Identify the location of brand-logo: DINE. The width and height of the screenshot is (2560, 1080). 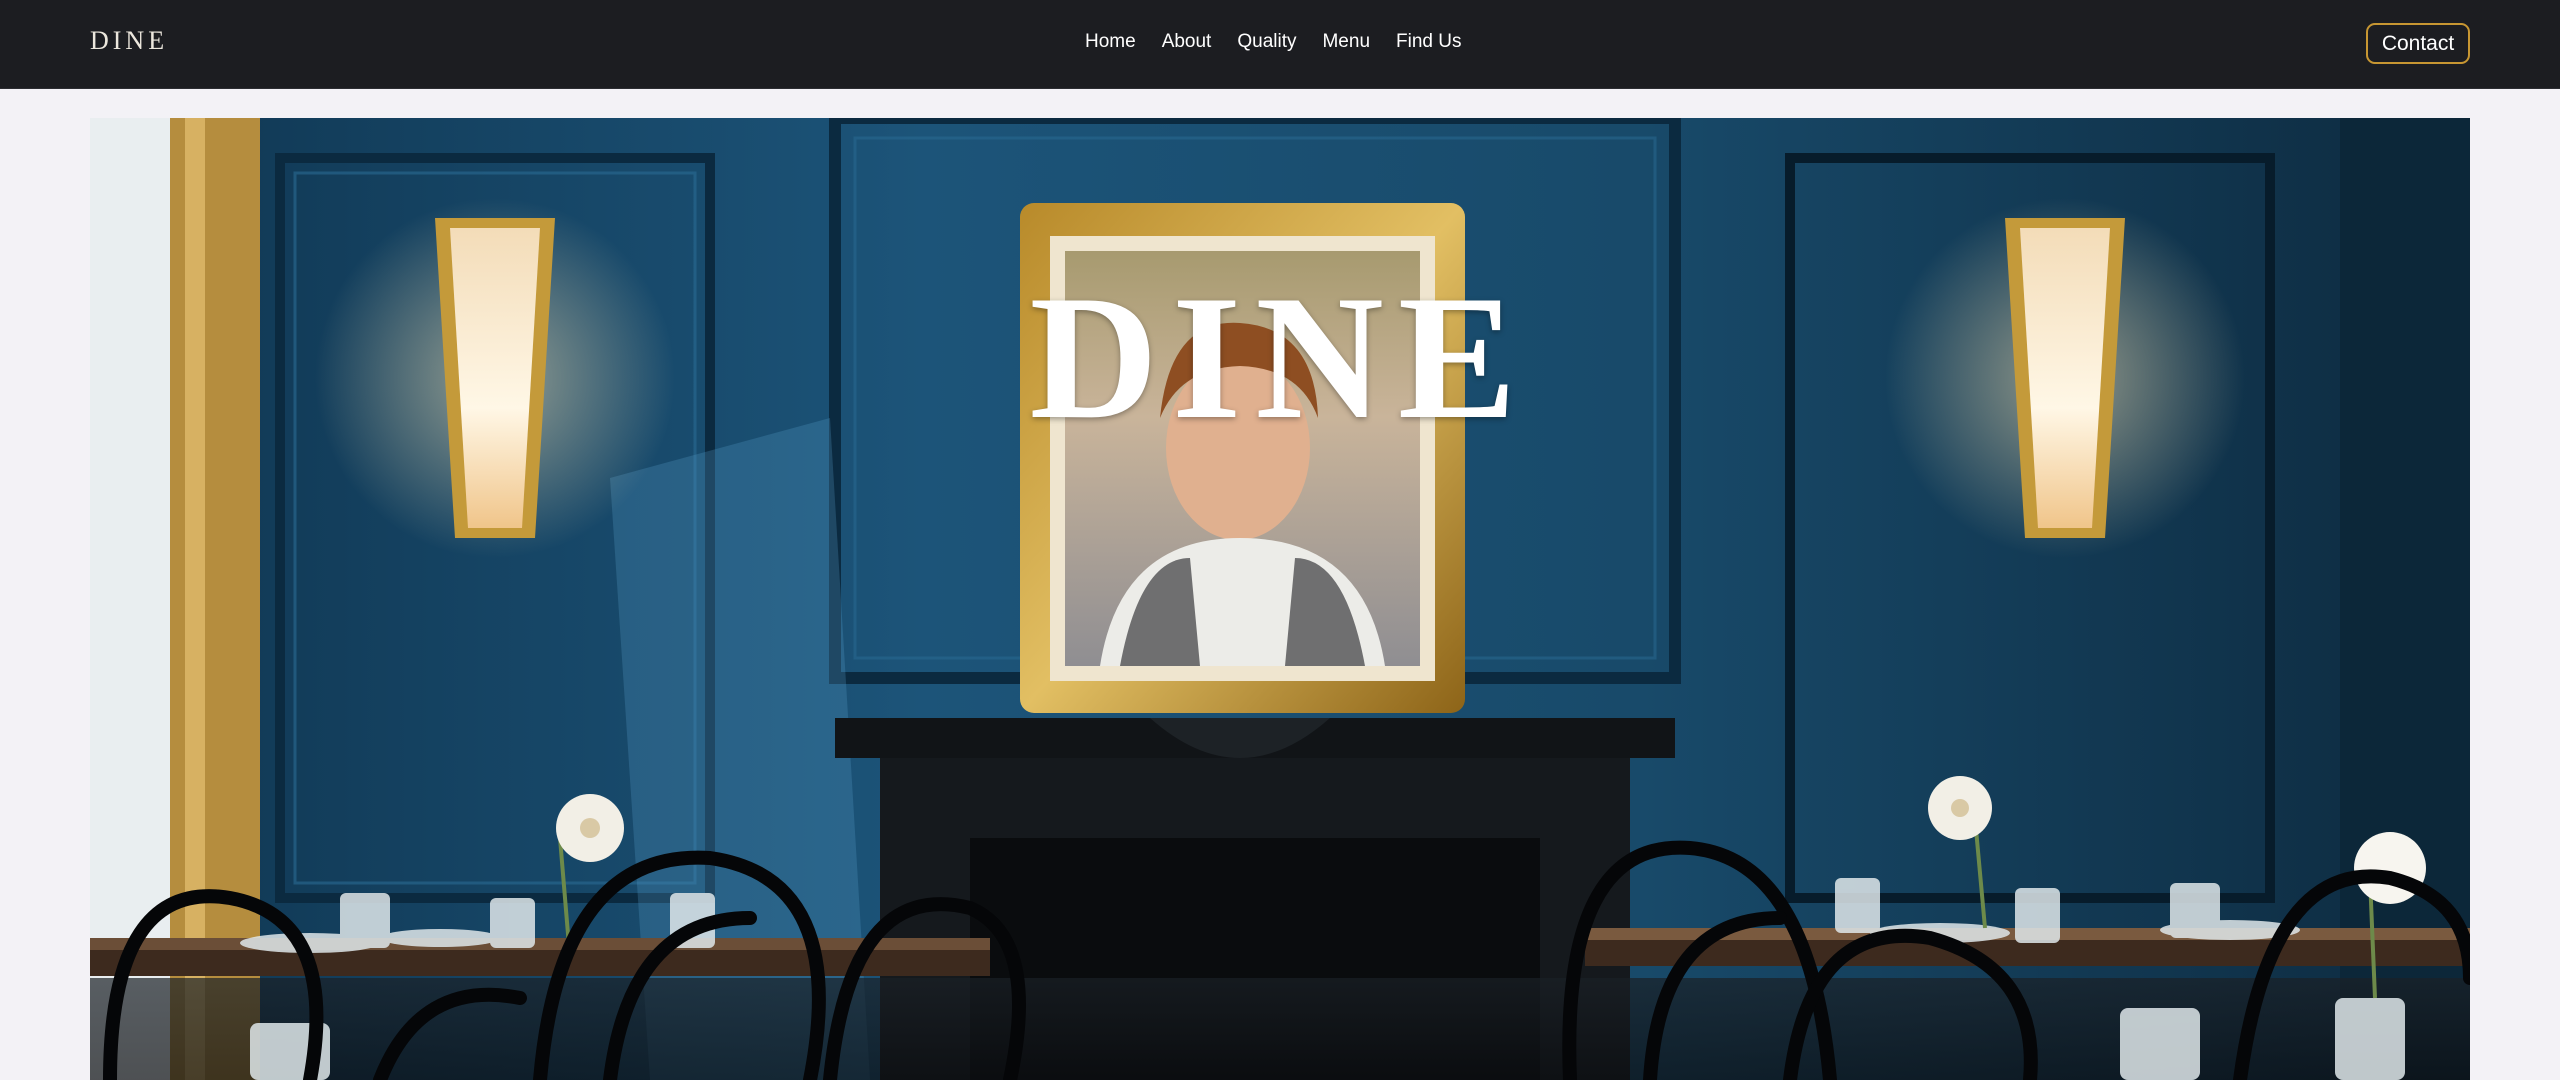
(129, 41).